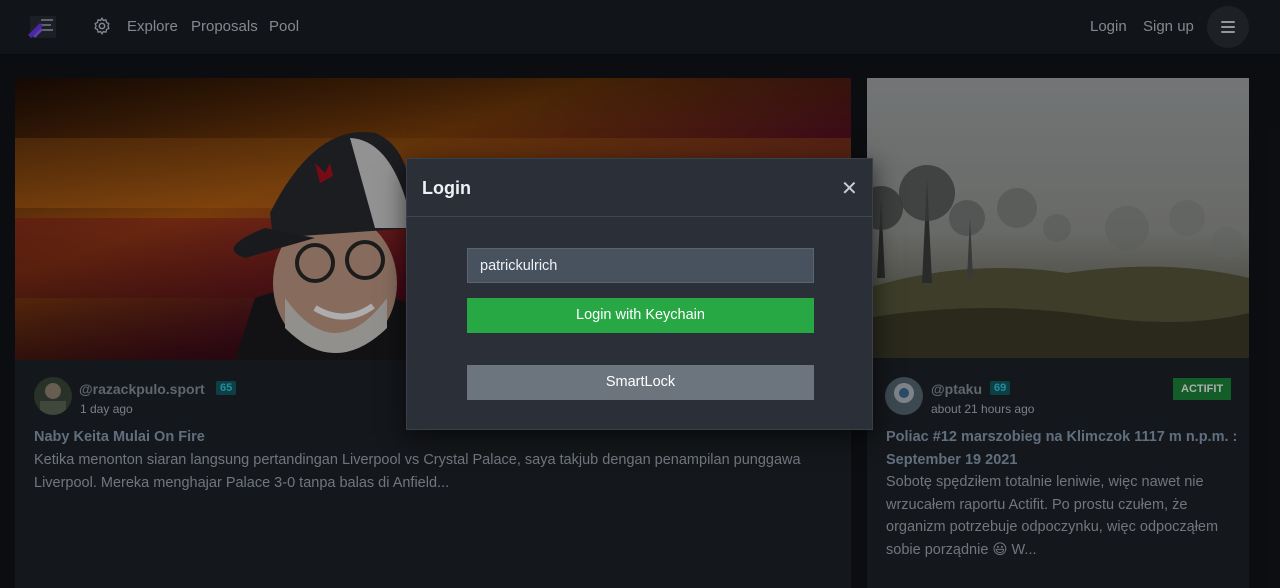 The height and width of the screenshot is (588, 1280). Describe the element at coordinates (640, 265) in the screenshot. I see `username-input` at that location.